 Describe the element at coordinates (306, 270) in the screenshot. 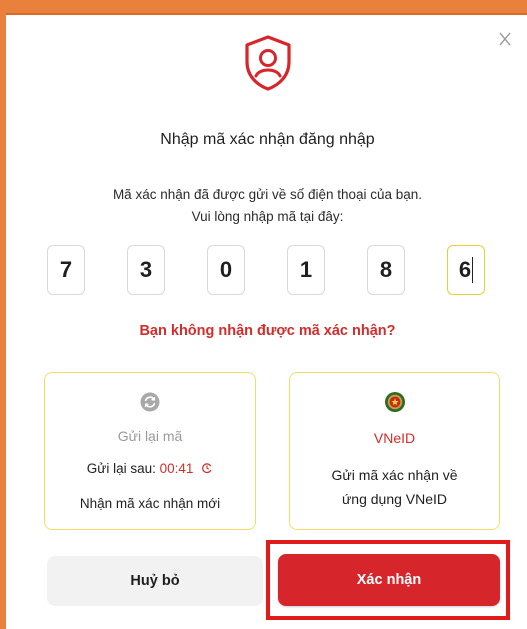

I see `otp-digit-input: 1` at that location.